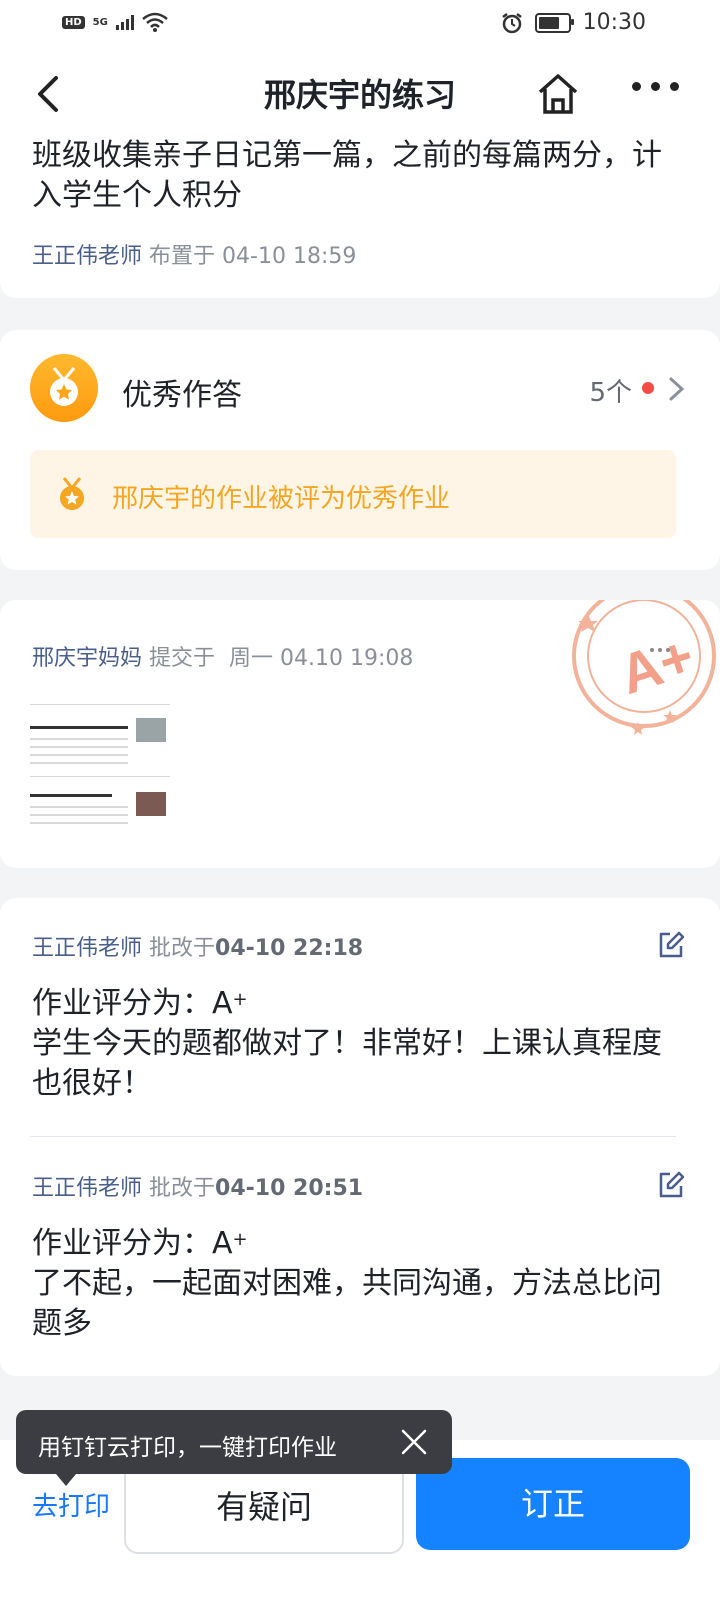 The image size is (720, 1600). I want to click on review-body: 作业评分为：A+ 了不起，一起面对困难，共同沟通，方法总比问题多, so click(357, 1284).